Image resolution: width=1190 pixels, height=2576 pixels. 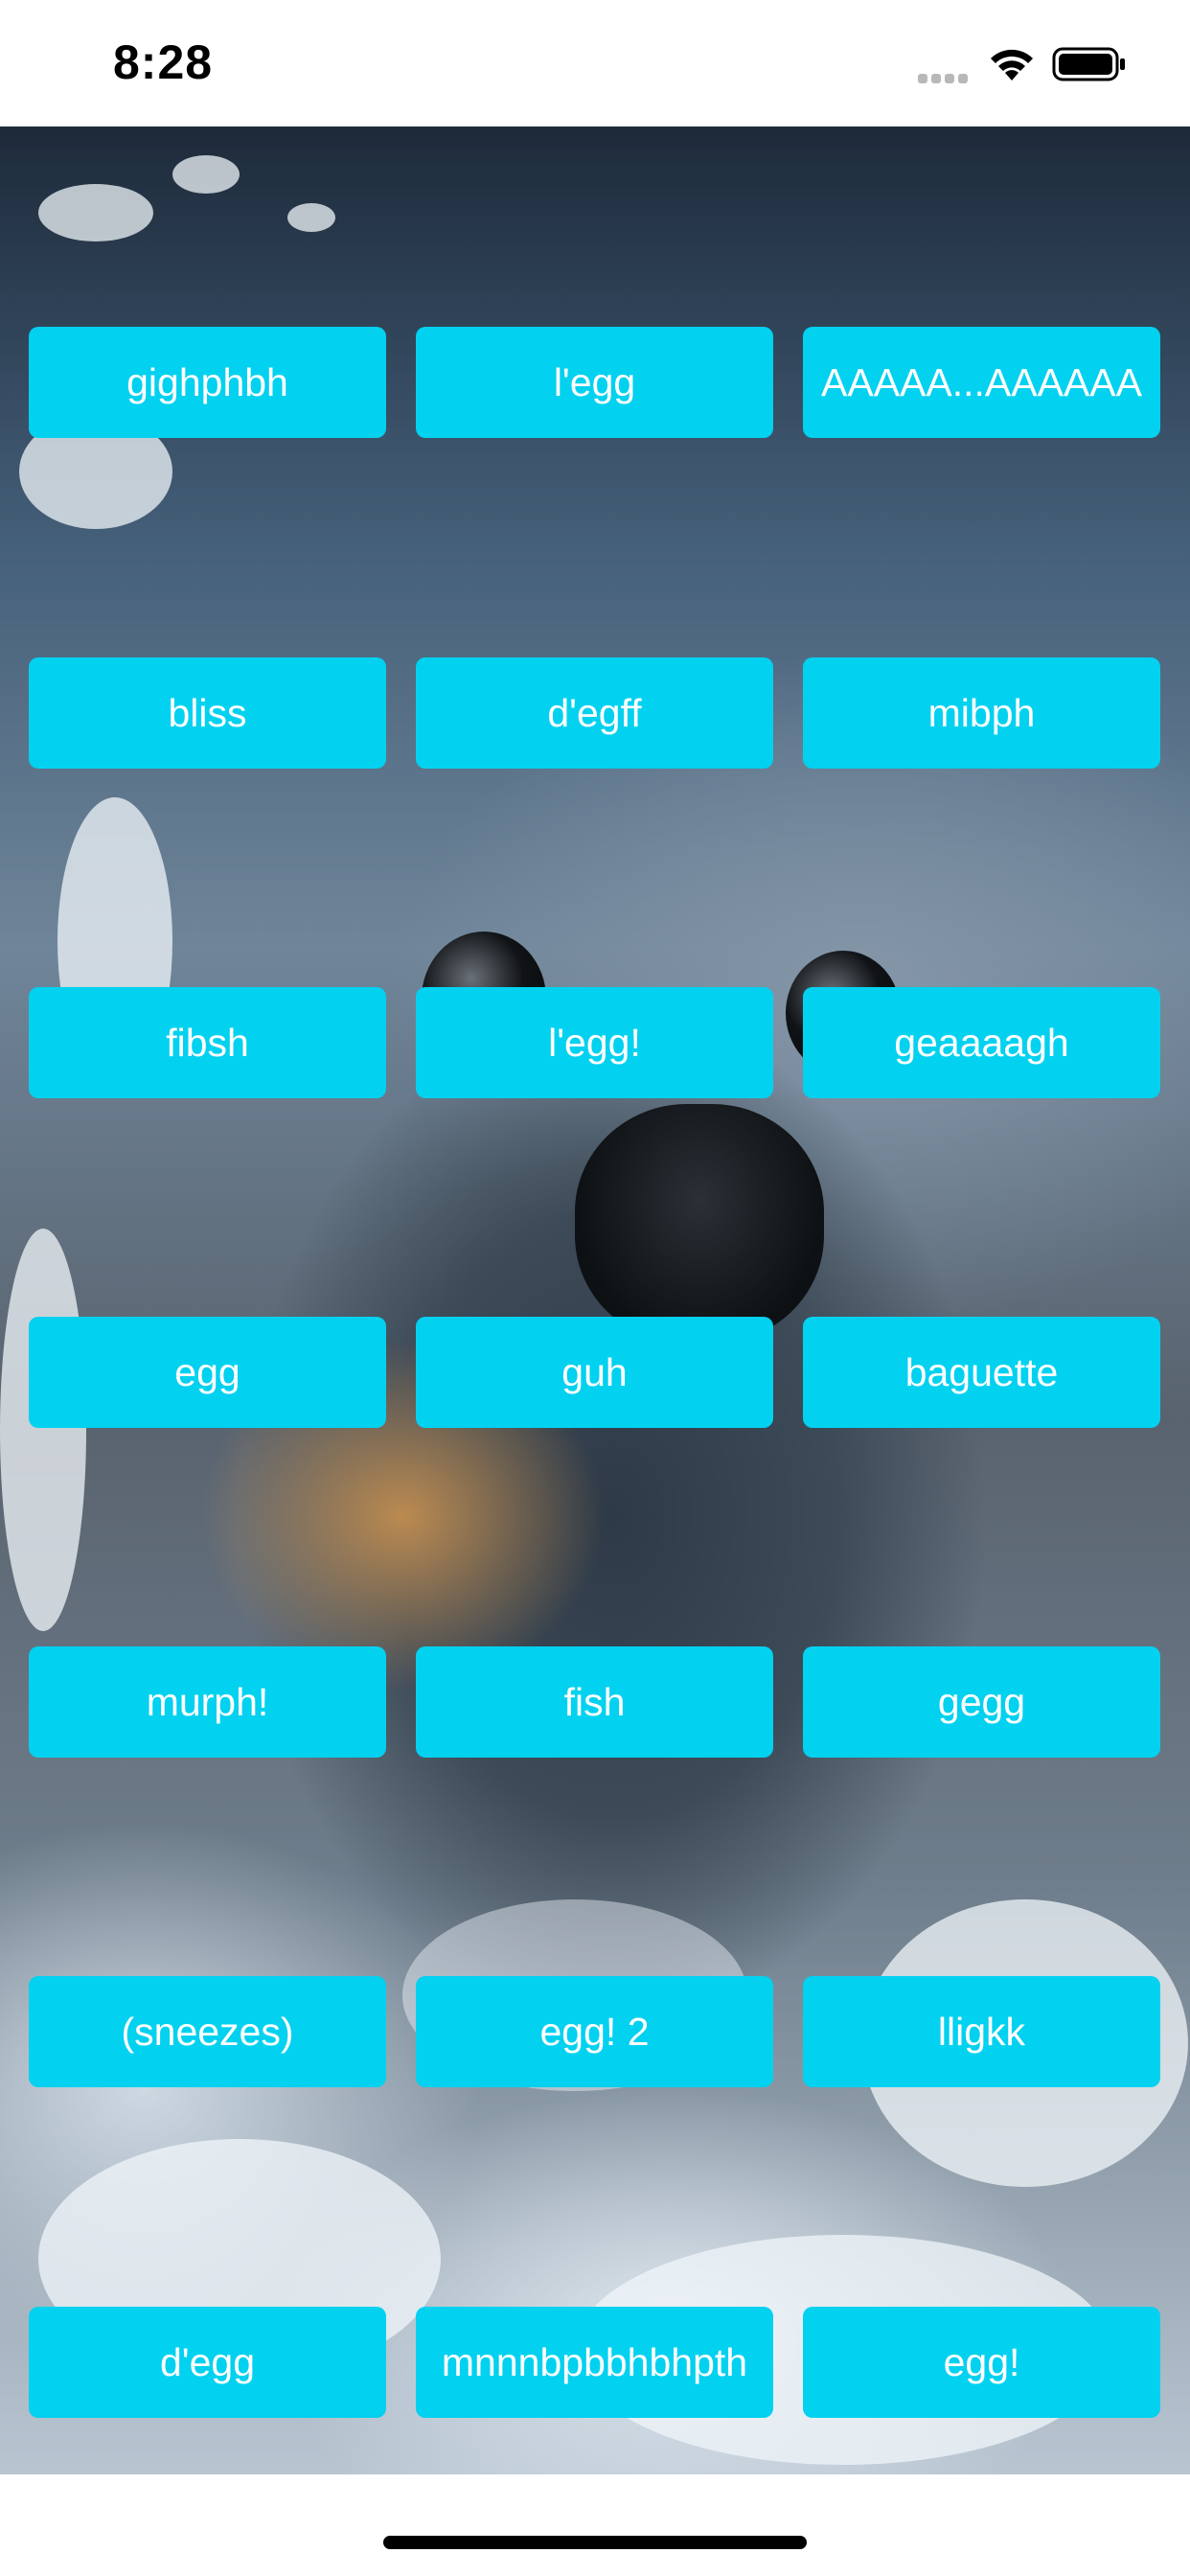 What do you see at coordinates (207, 2363) in the screenshot?
I see `sound-button-degg: d'egg` at bounding box center [207, 2363].